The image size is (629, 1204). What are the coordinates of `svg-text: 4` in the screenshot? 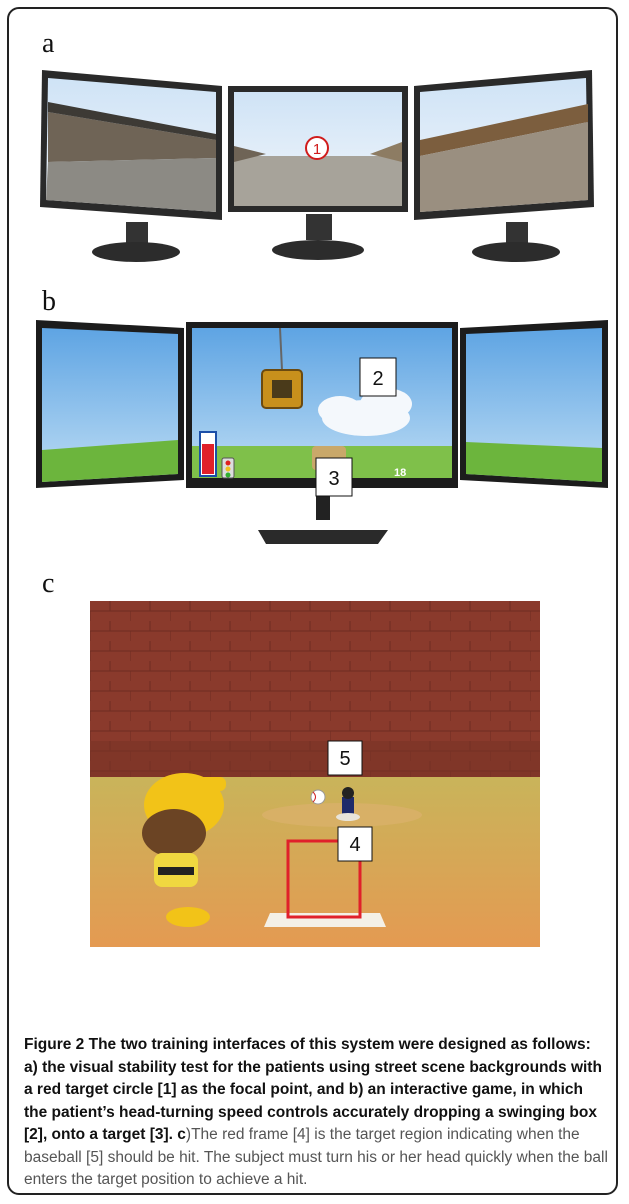 It's located at (354, 845).